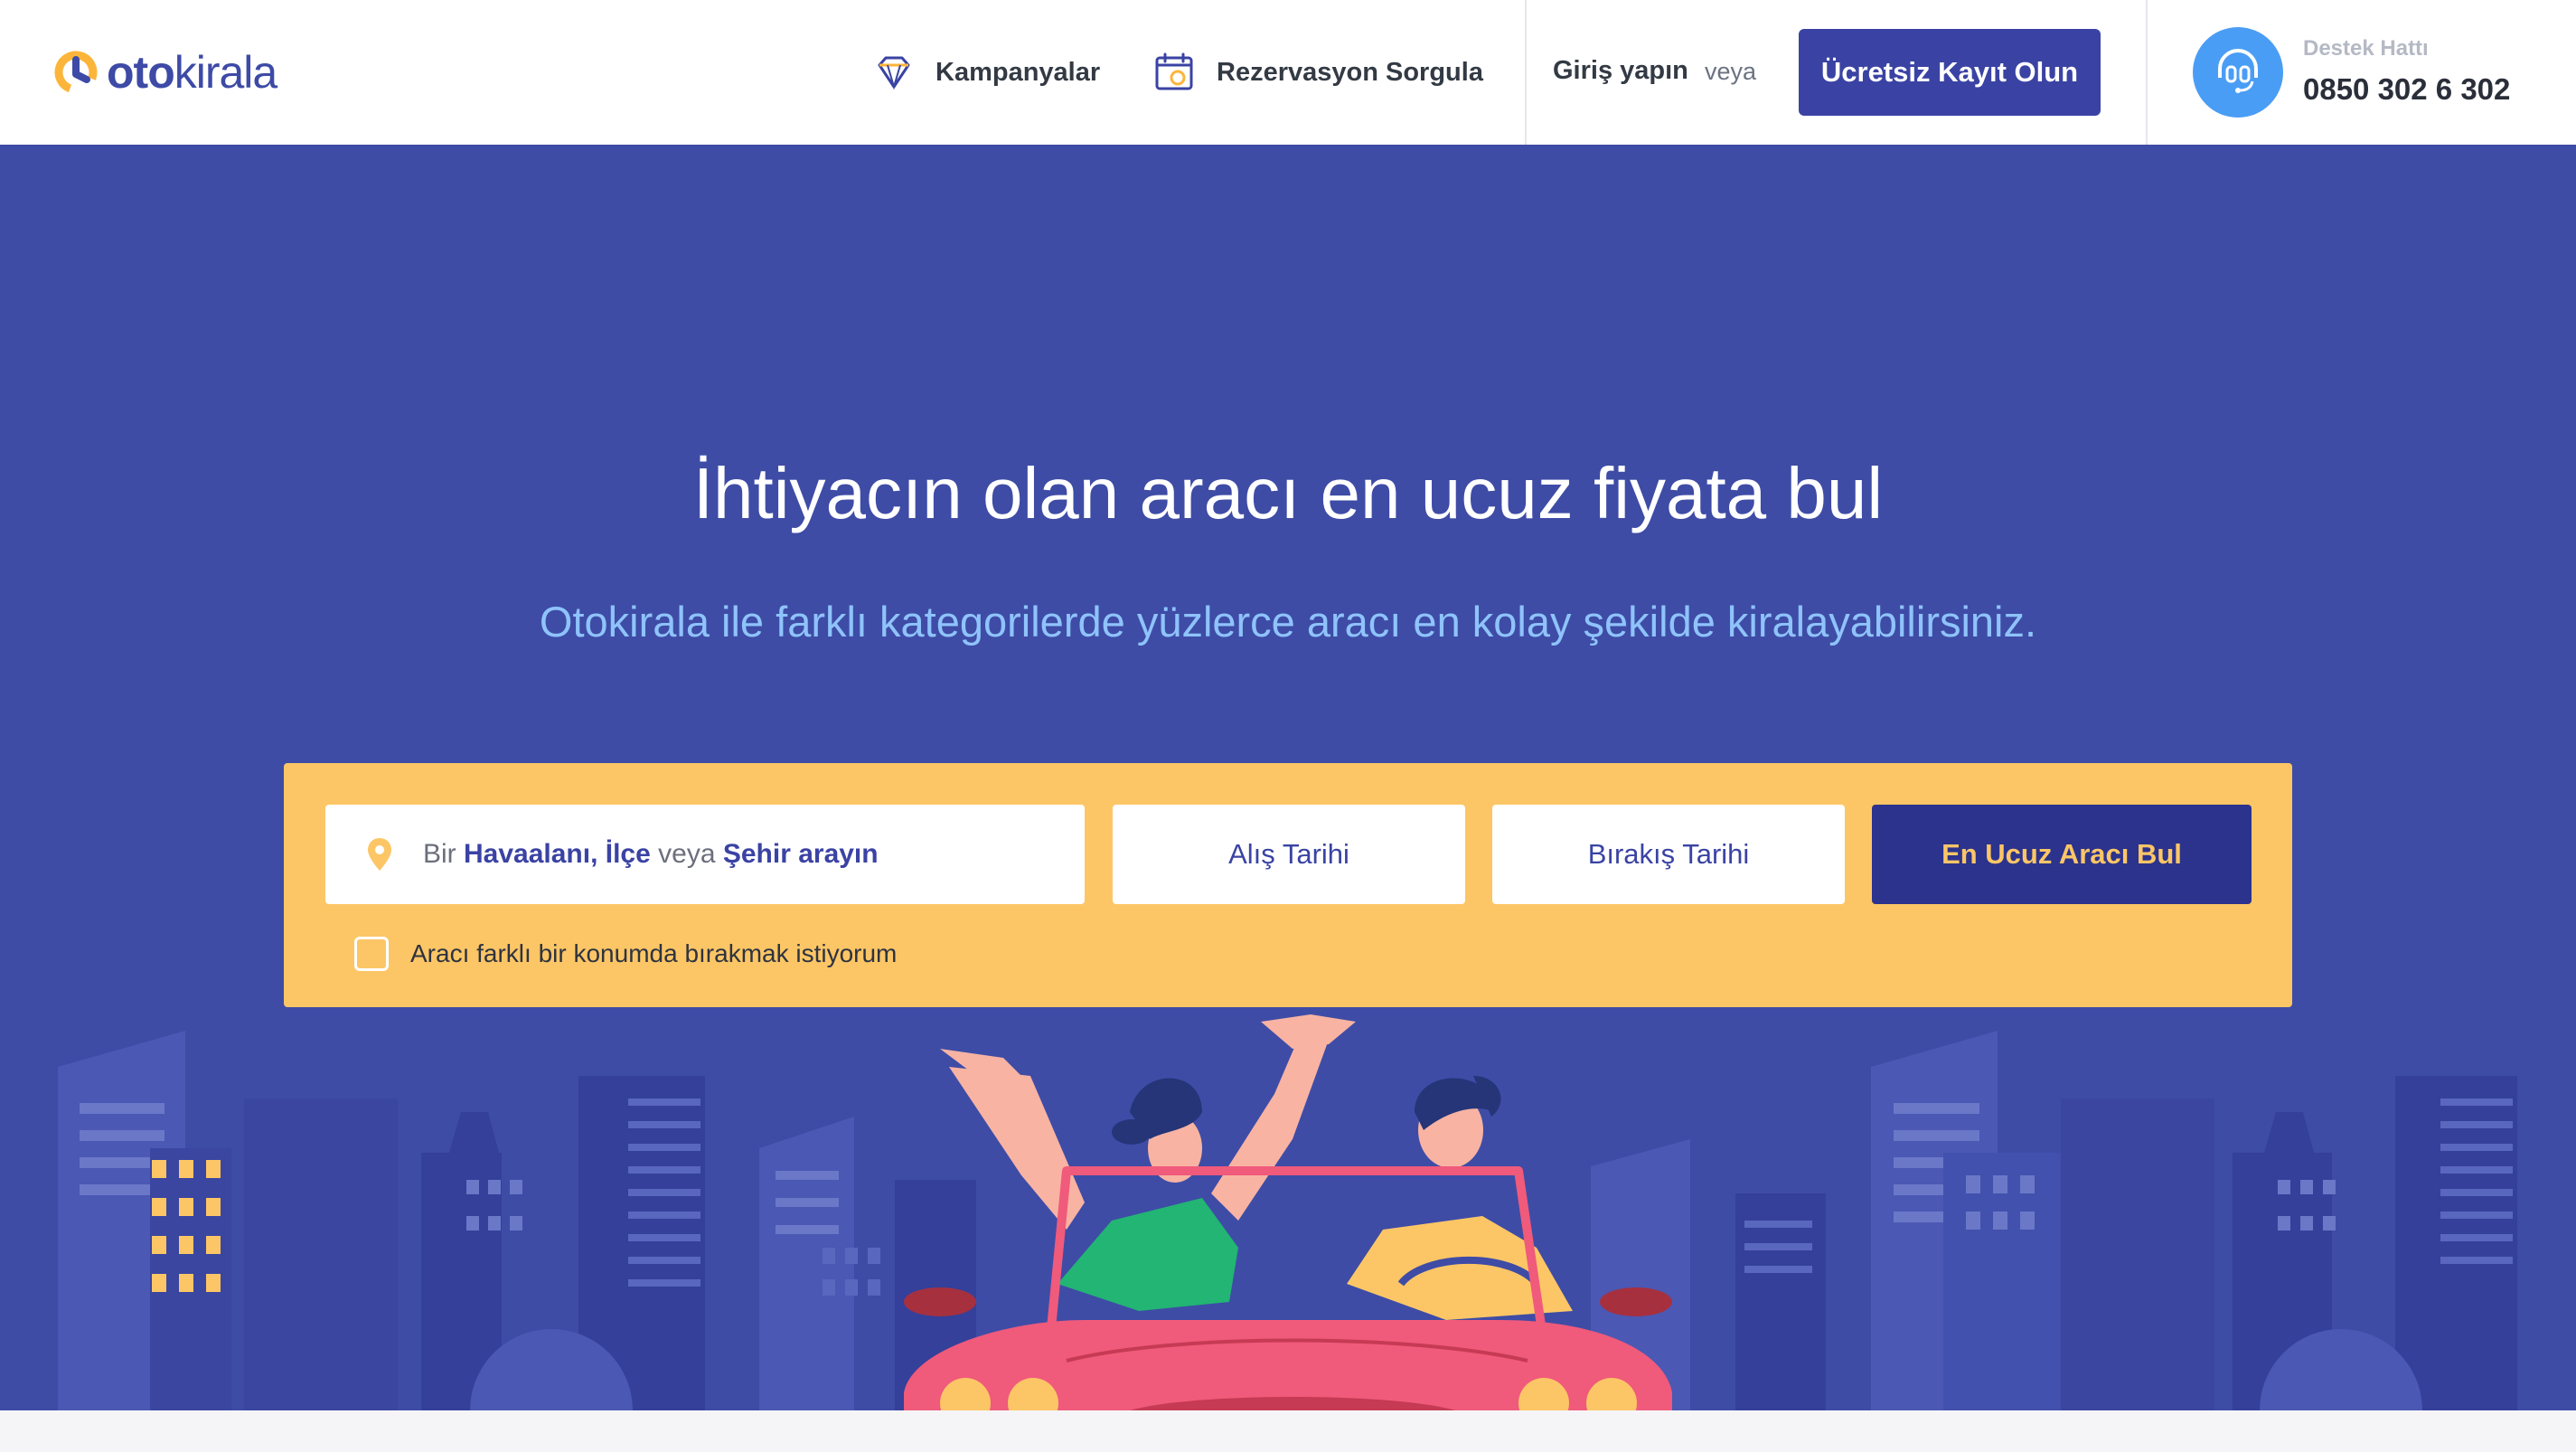  Describe the element at coordinates (1350, 72) in the screenshot. I see `nav-booking-query-label: Rezervasyon Sorgula` at that location.